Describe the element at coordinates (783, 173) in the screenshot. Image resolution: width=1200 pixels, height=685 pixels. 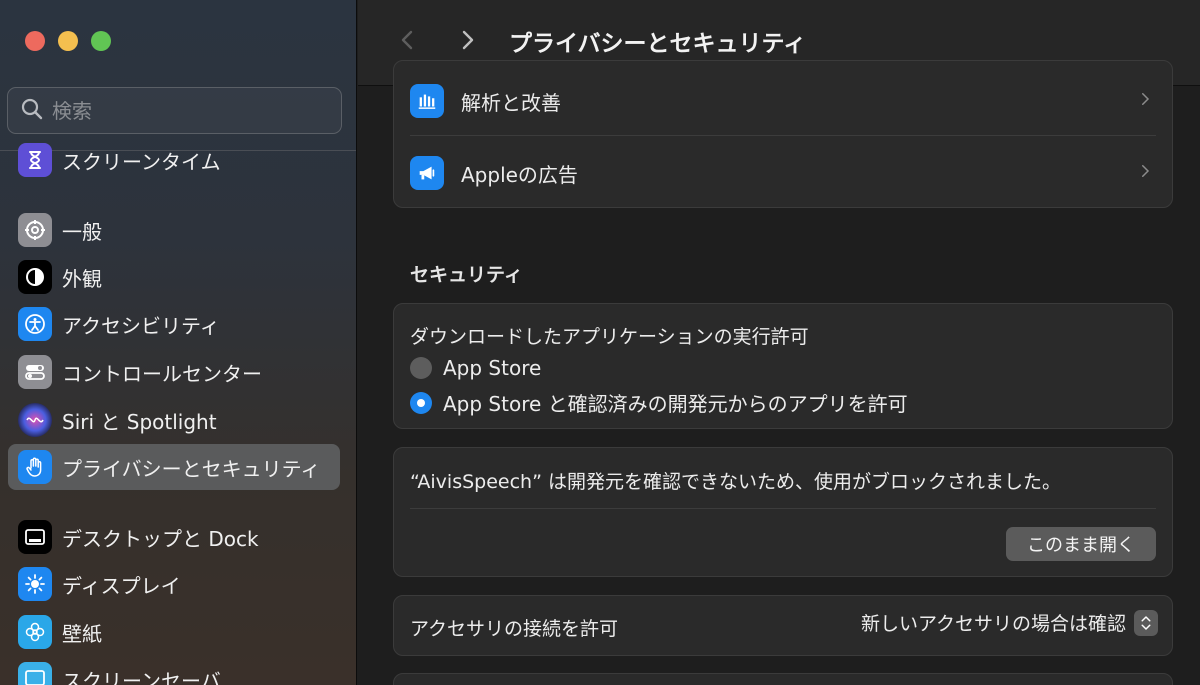
I see `apple-ads-row: Appleの広告` at that location.